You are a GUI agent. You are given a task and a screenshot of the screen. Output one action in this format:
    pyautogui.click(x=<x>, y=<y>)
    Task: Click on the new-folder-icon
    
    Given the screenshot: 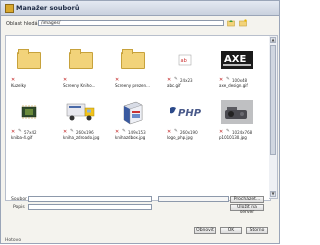 What is the action you would take?
    pyautogui.click(x=243, y=23)
    